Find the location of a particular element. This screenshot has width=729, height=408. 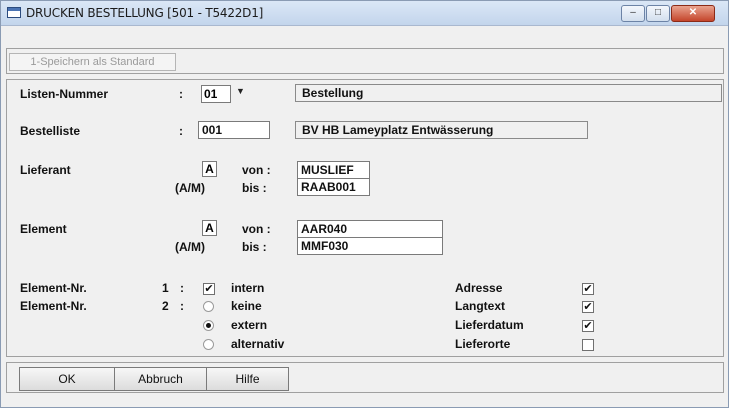

supplier-mode-input: A is located at coordinates (209, 169).